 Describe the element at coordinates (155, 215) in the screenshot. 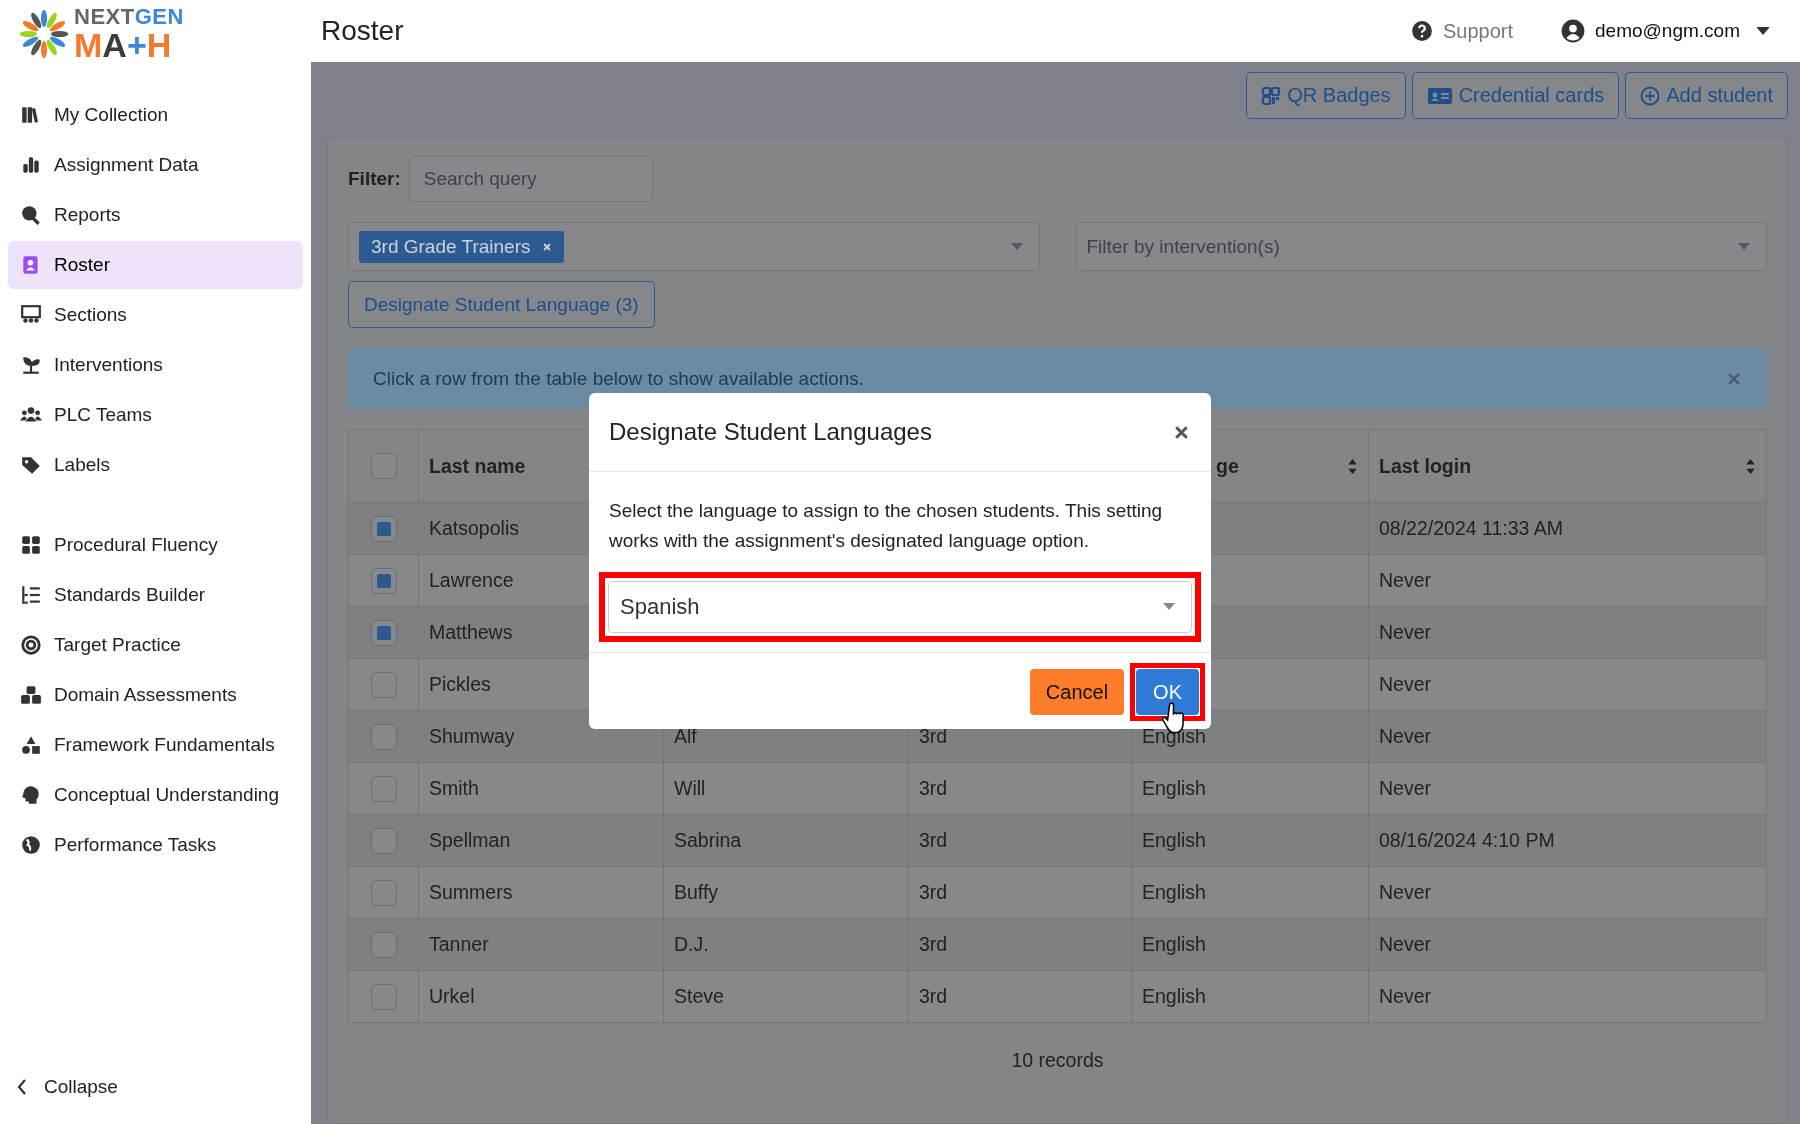

I see `sidebar-item: Reports` at that location.